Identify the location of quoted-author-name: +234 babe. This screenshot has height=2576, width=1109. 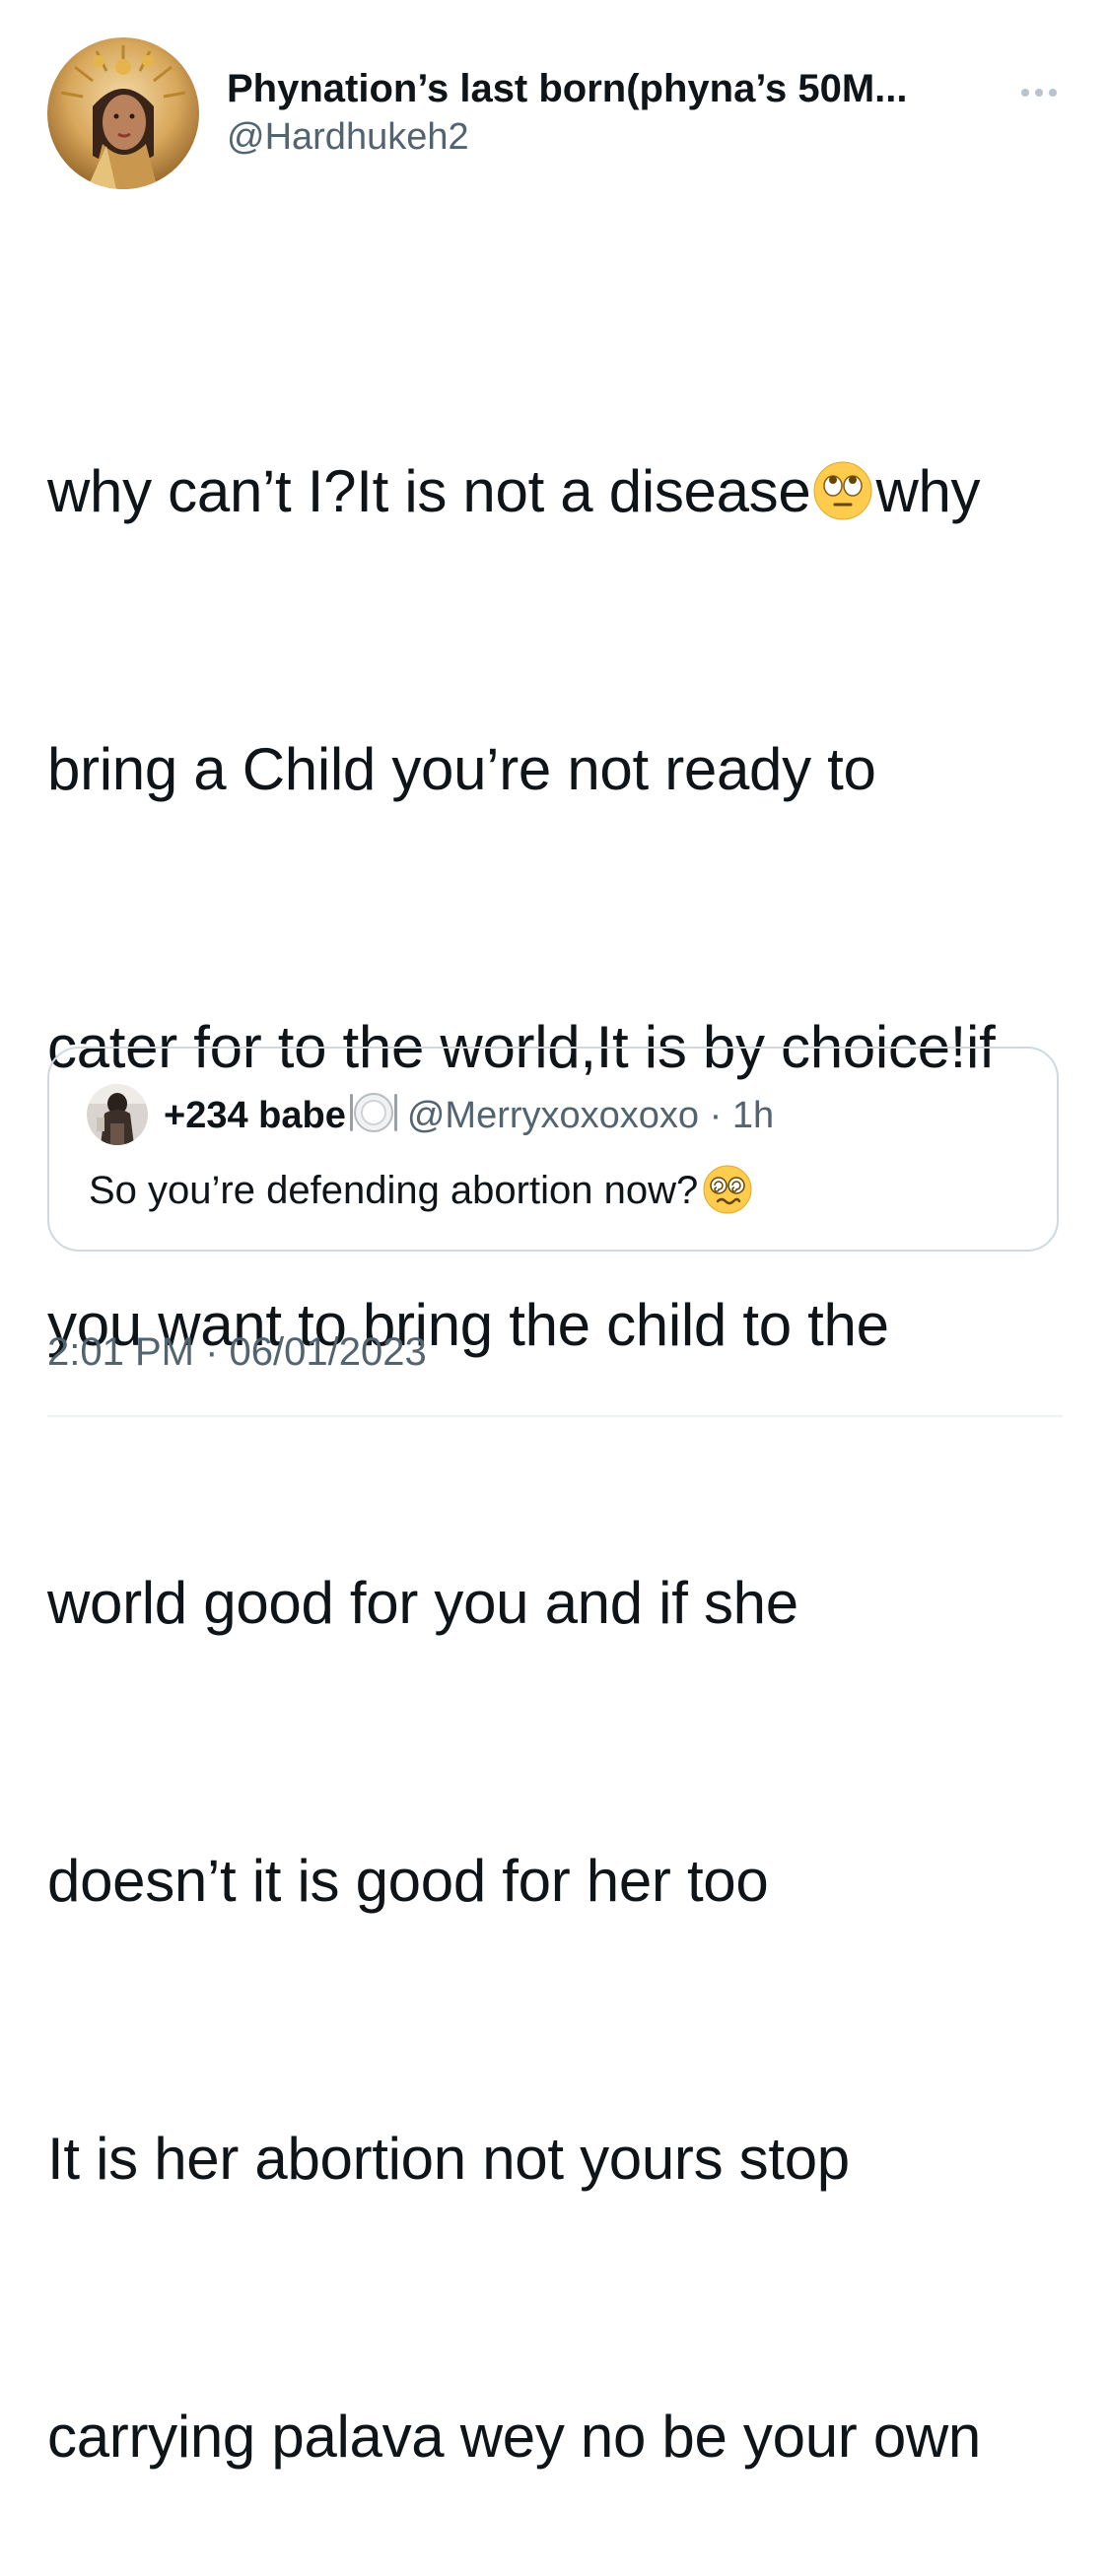
(255, 1115).